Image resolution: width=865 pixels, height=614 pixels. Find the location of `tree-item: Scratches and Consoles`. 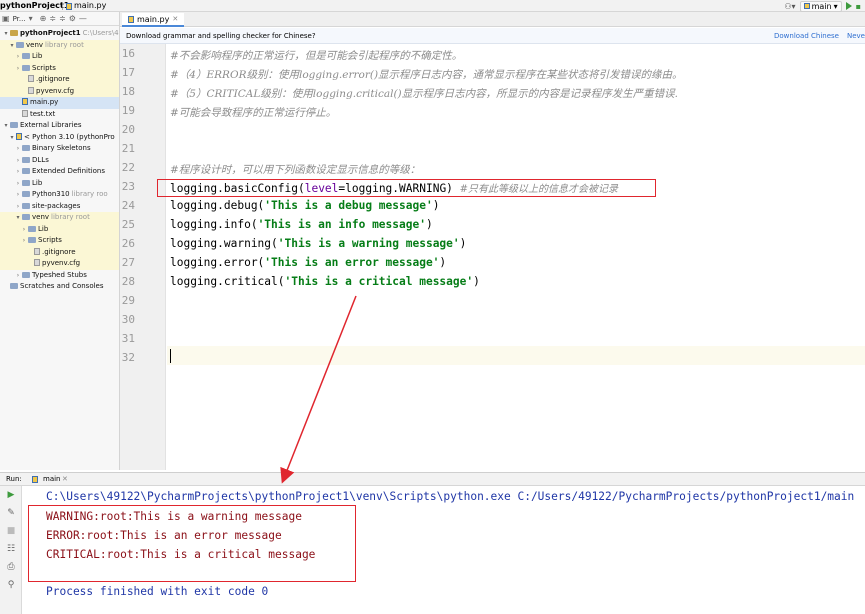

tree-item: Scratches and Consoles is located at coordinates (59, 287).